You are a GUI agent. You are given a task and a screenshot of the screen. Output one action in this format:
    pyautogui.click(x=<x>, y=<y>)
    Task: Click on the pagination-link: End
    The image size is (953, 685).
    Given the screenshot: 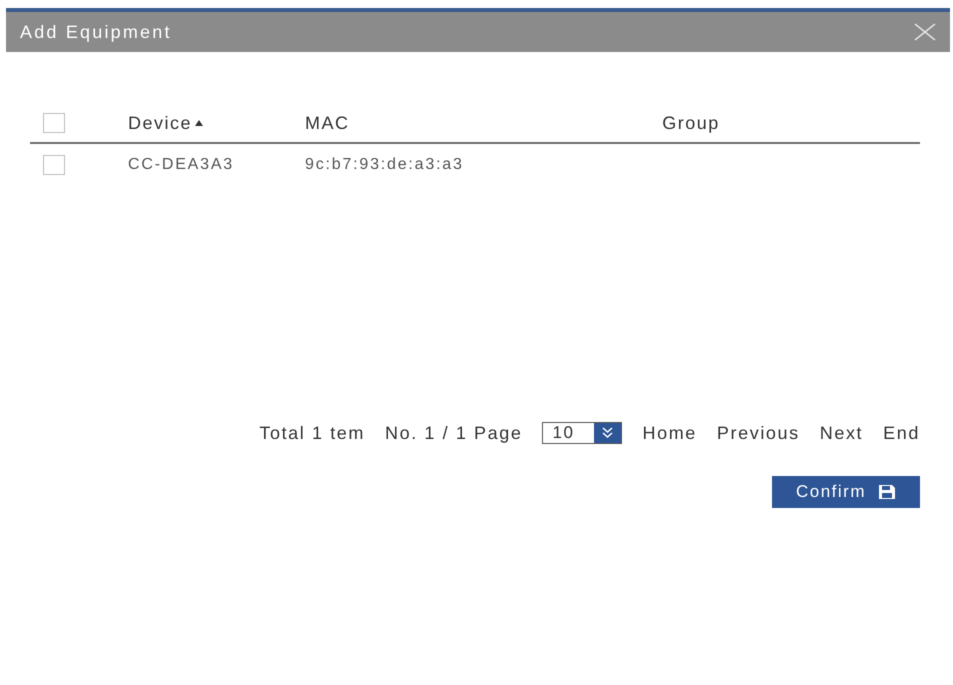 What is the action you would take?
    pyautogui.click(x=901, y=433)
    